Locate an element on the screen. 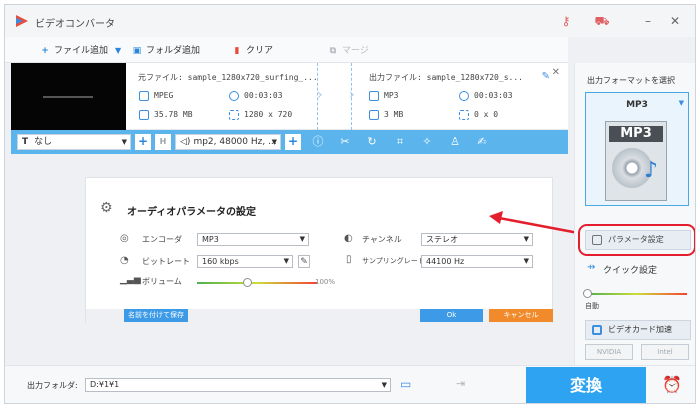 Image resolution: width=700 pixels, height=407 pixels. mp3-file-icon: MP3 ♪ is located at coordinates (636, 161).